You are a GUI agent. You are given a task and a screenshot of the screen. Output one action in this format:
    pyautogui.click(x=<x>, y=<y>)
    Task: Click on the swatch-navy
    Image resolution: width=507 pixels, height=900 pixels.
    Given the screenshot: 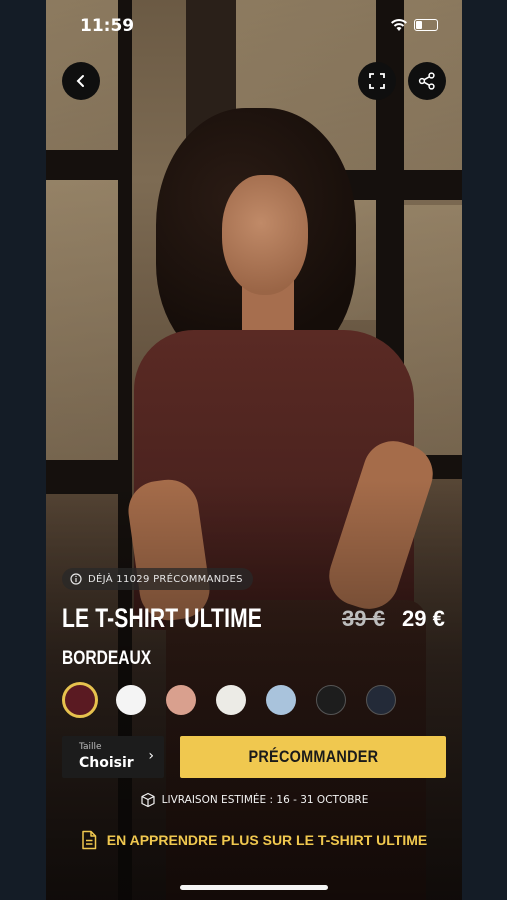 What is the action you would take?
    pyautogui.click(x=381, y=700)
    